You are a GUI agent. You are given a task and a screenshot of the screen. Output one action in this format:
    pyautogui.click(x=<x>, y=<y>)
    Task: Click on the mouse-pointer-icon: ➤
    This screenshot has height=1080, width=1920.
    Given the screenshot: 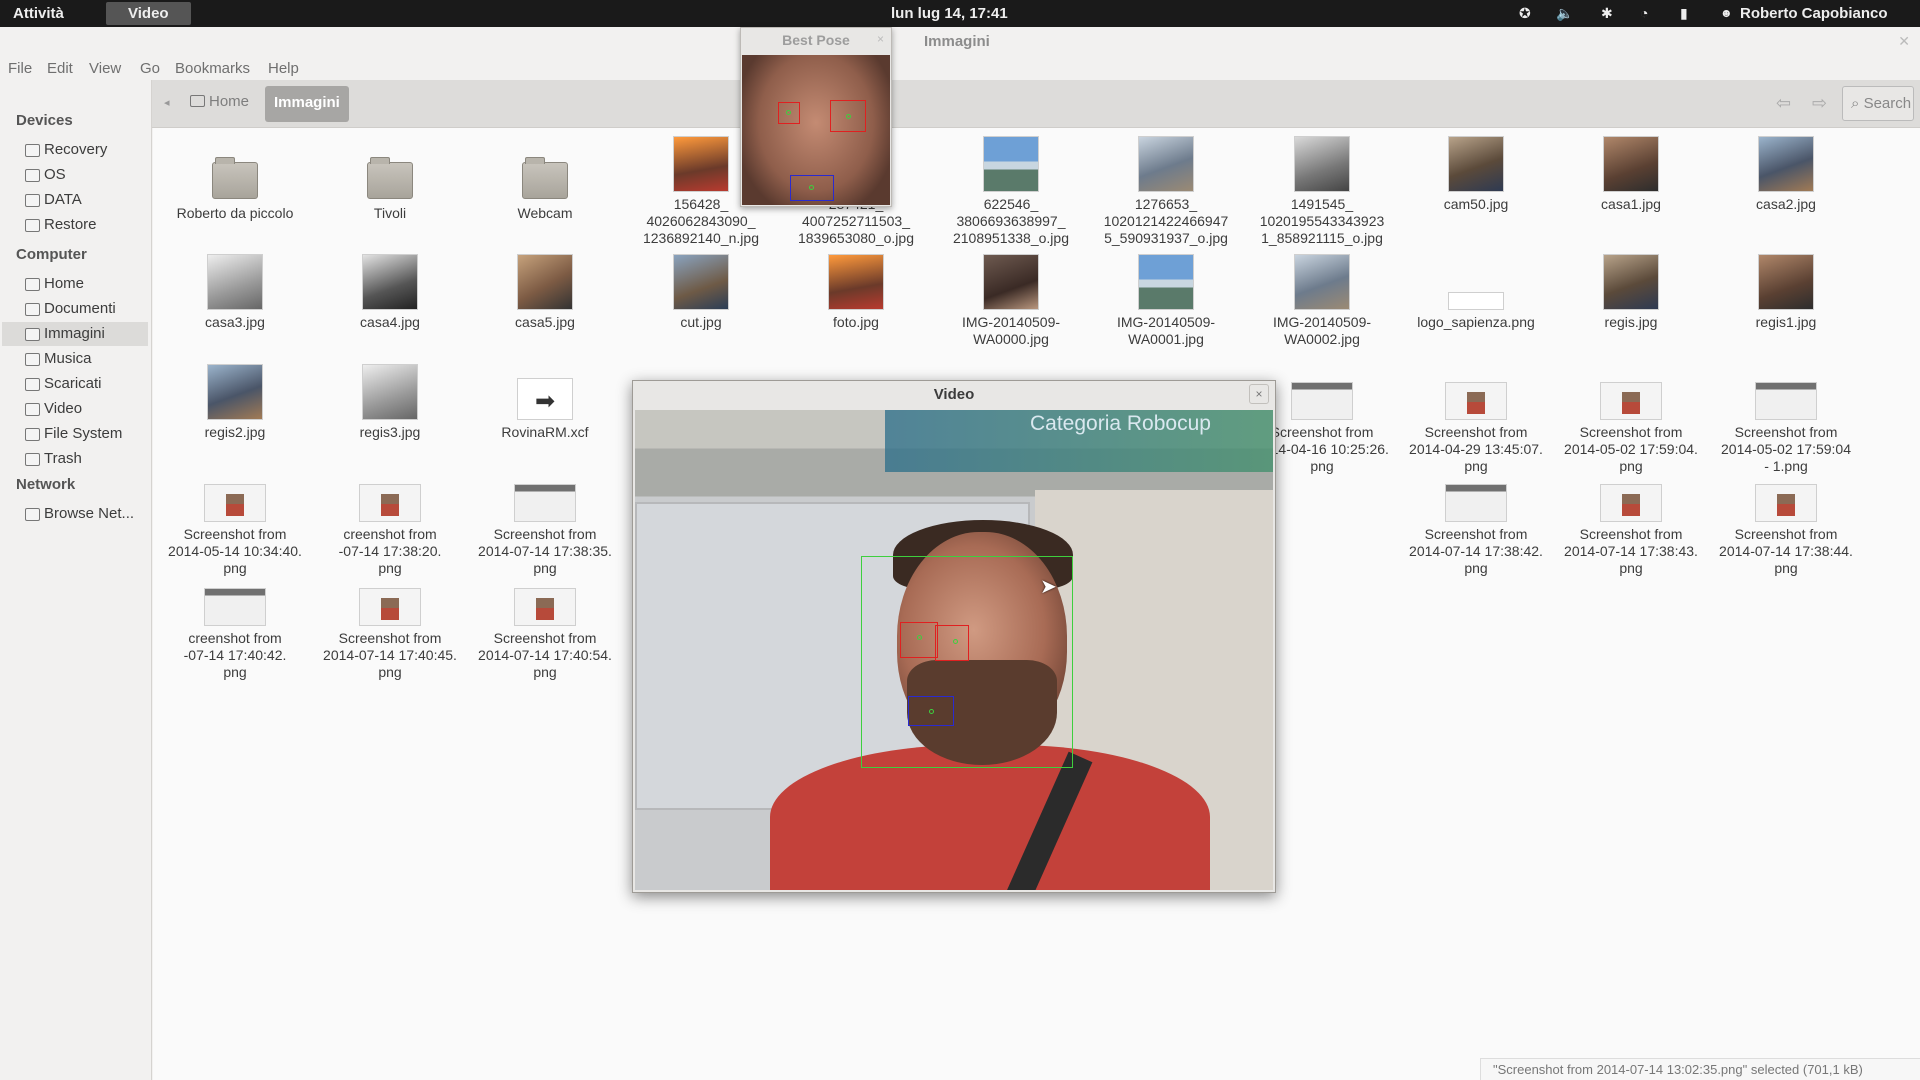 What is the action you would take?
    pyautogui.click(x=1048, y=587)
    